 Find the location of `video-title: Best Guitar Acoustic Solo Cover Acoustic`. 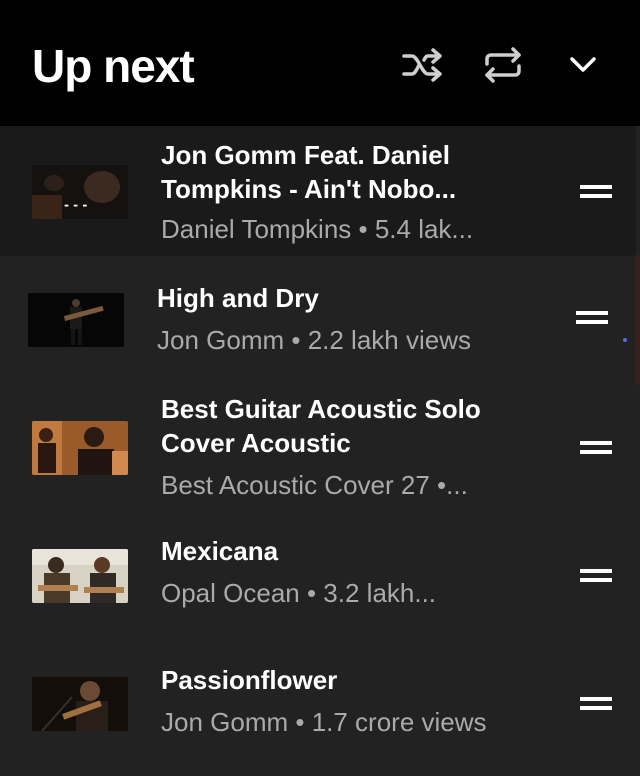

video-title: Best Guitar Acoustic Solo Cover Acoustic is located at coordinates (321, 426).